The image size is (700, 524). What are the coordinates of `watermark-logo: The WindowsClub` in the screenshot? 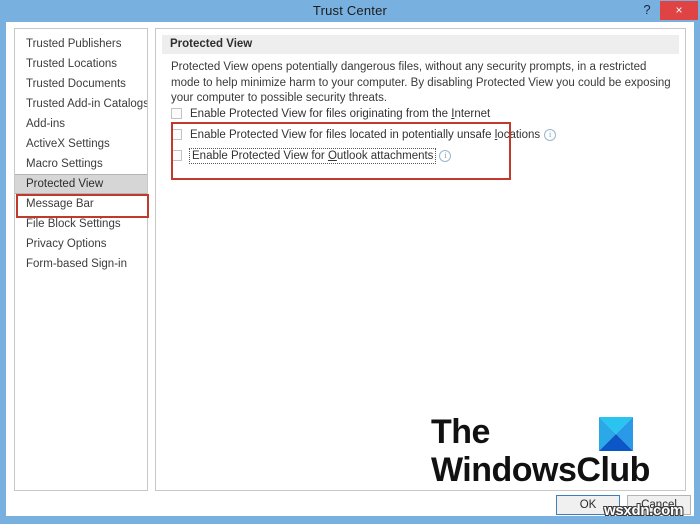 It's located at (538, 455).